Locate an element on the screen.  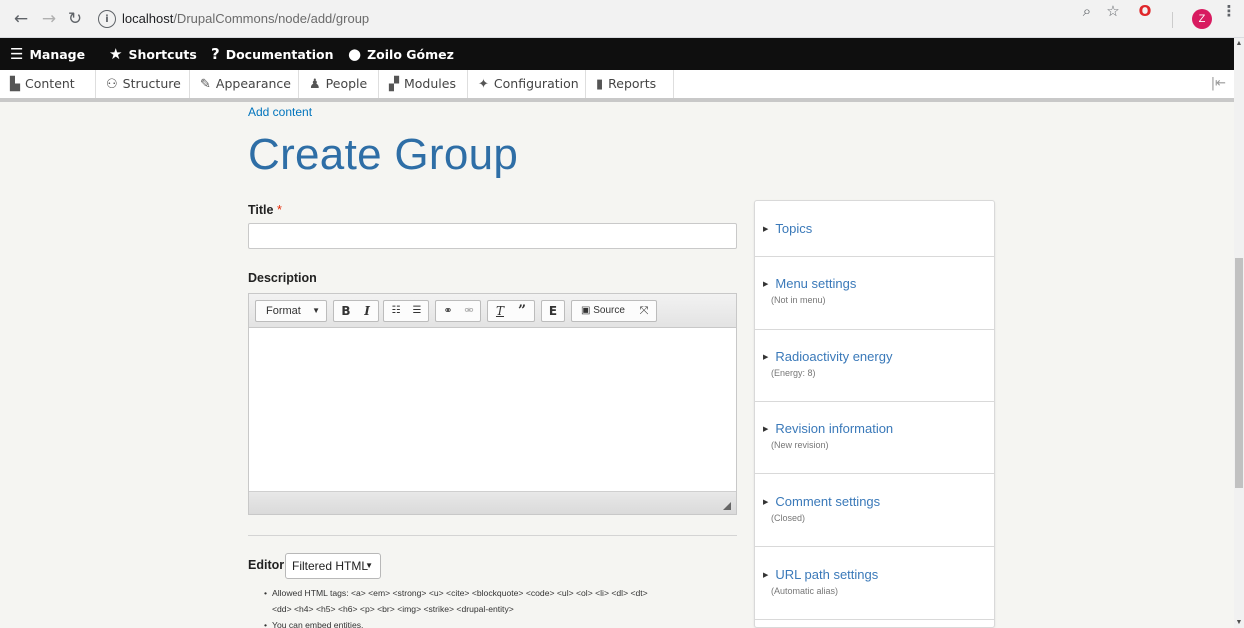
toolbar-shortcuts-label: Shortcuts is located at coordinates (162, 54).